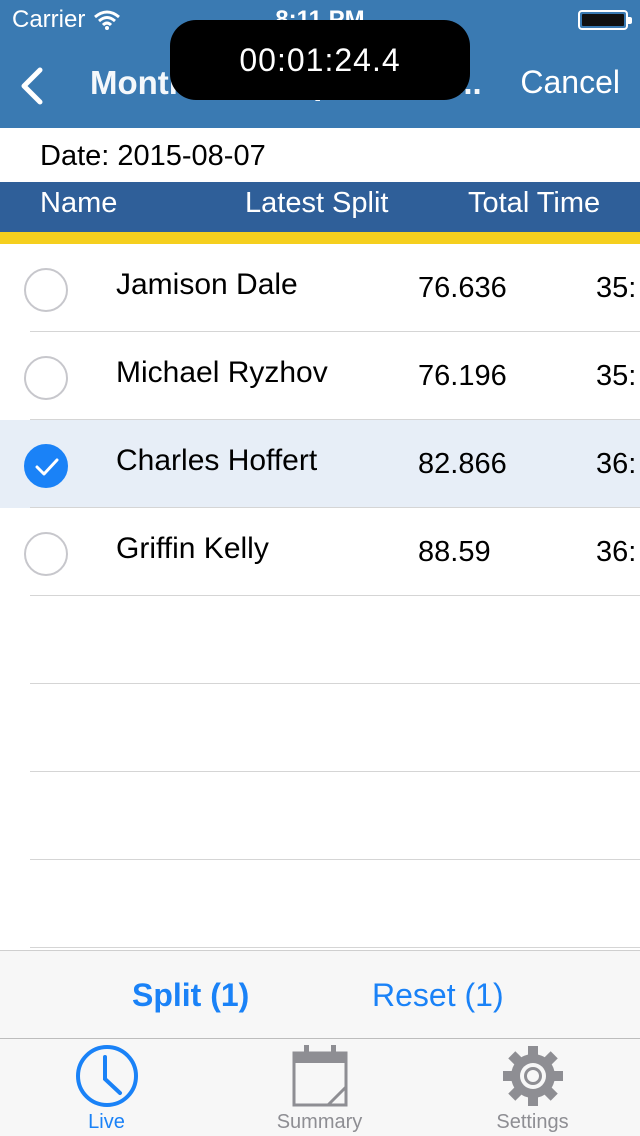 The image size is (640, 1136). I want to click on column-latest-split-header: Latest Split, so click(317, 203).